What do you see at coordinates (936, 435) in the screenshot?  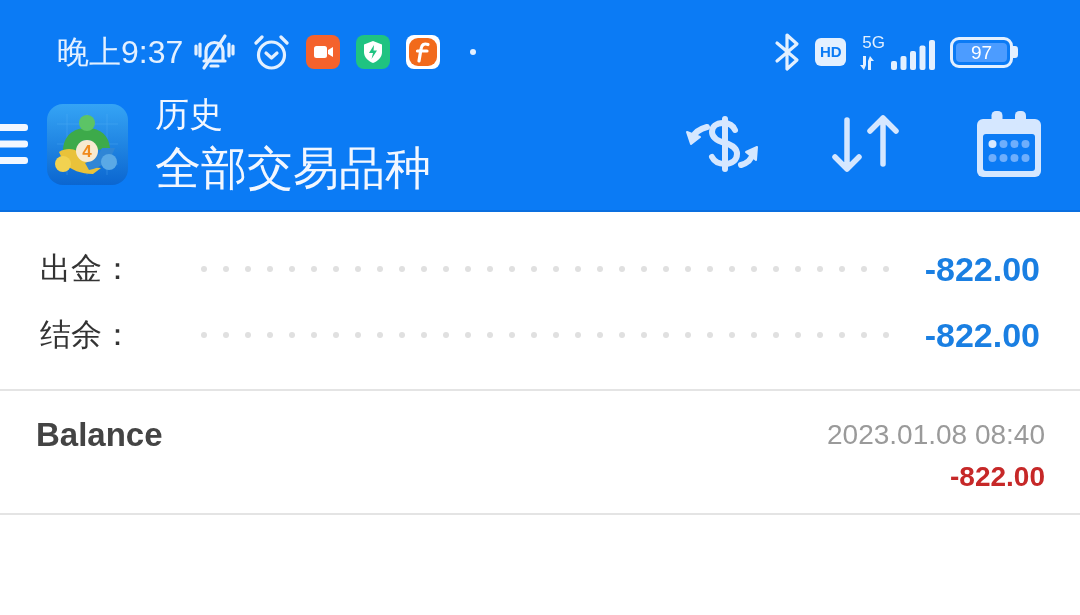 I see `deal-time: 2023.01.08 08:40` at bounding box center [936, 435].